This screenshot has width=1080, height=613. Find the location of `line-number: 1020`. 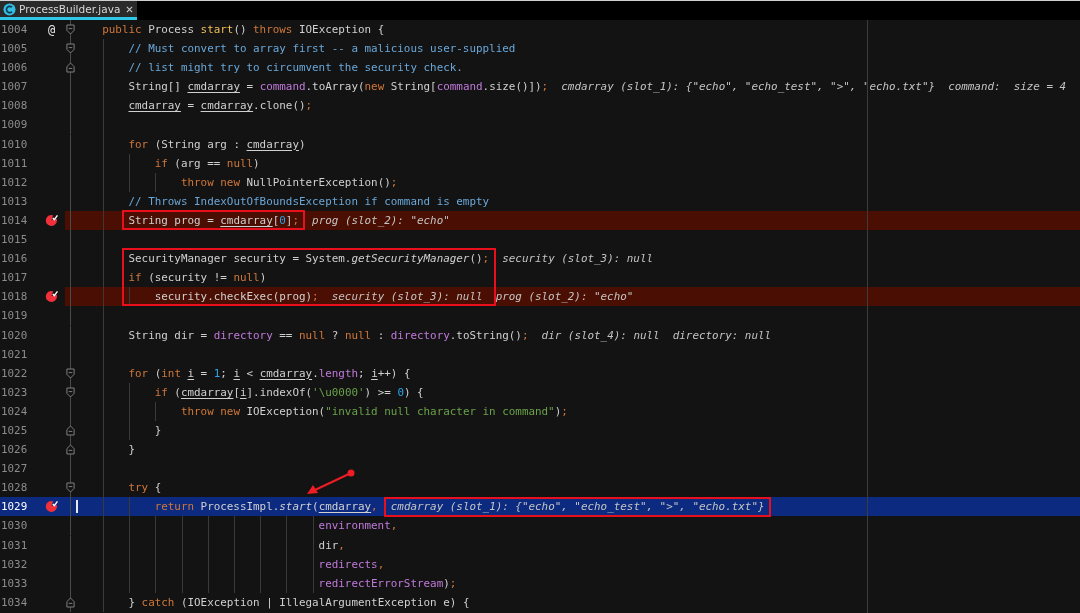

line-number: 1020 is located at coordinates (14, 335).